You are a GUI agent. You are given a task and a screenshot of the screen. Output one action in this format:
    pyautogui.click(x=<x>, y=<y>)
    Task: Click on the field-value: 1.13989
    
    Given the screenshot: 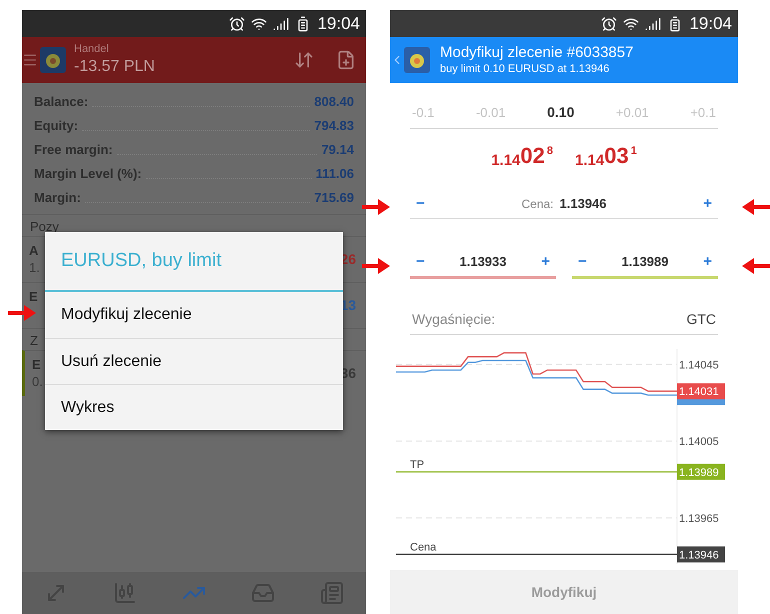 What is the action you would take?
    pyautogui.click(x=645, y=262)
    